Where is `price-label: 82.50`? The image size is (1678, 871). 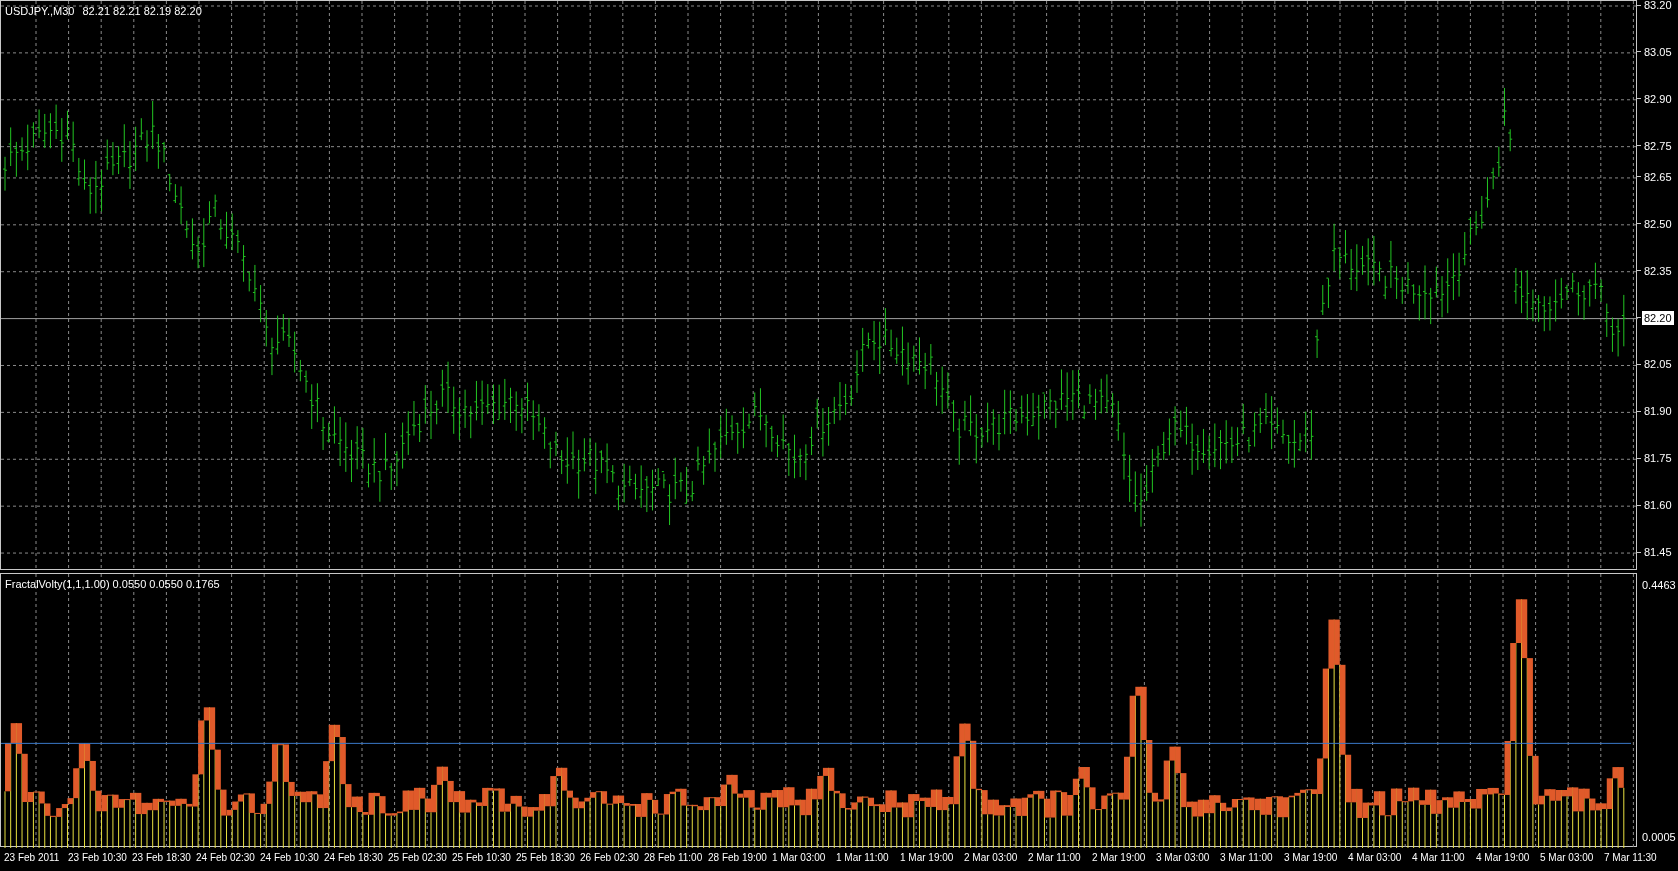 price-label: 82.50 is located at coordinates (1658, 223).